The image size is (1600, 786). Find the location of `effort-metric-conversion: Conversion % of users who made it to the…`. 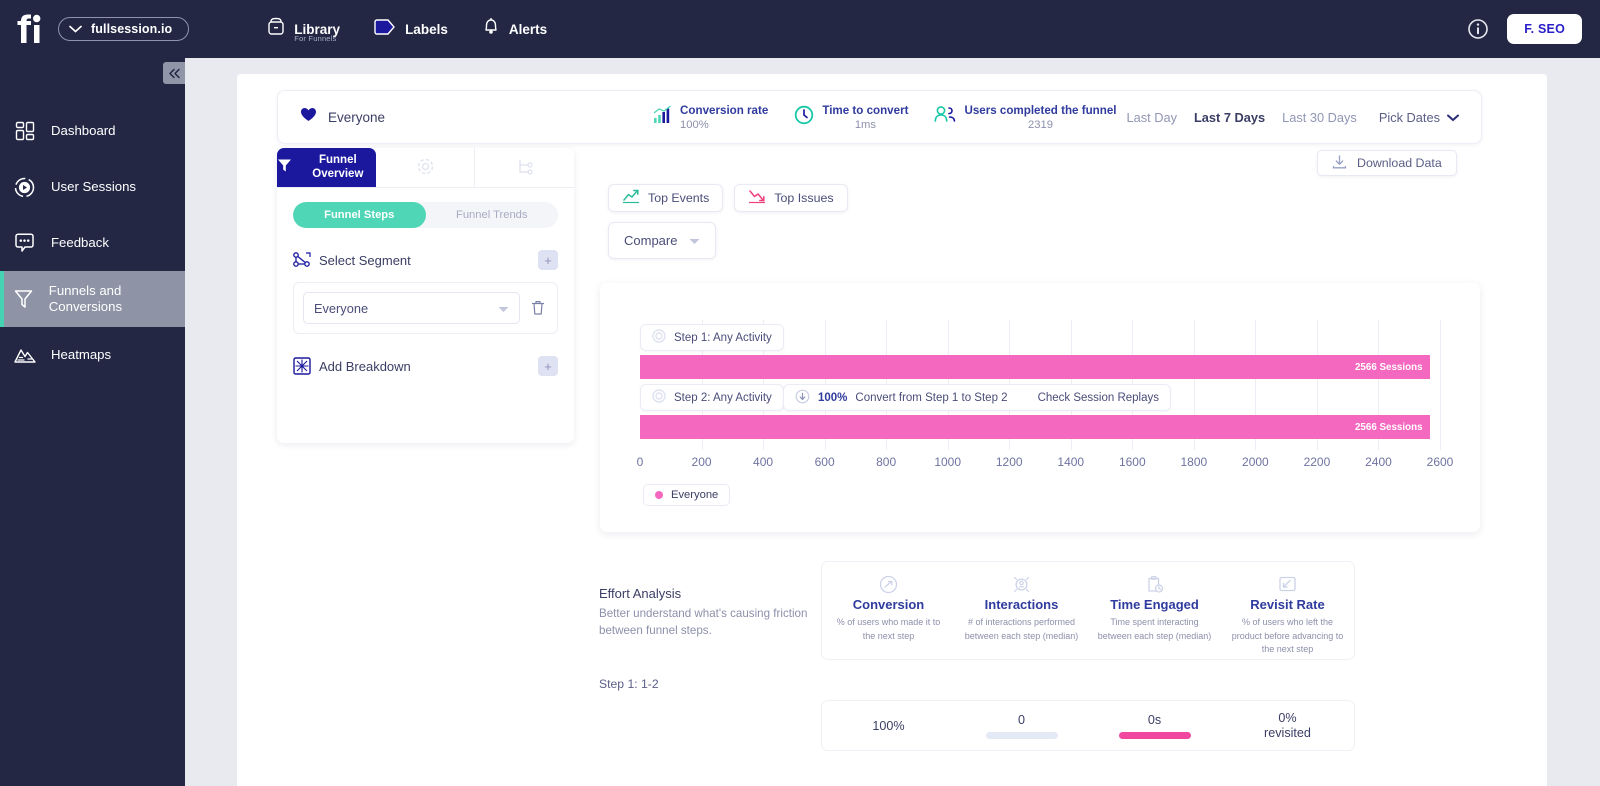

effort-metric-conversion: Conversion % of users who made it to the… is located at coordinates (888, 610).